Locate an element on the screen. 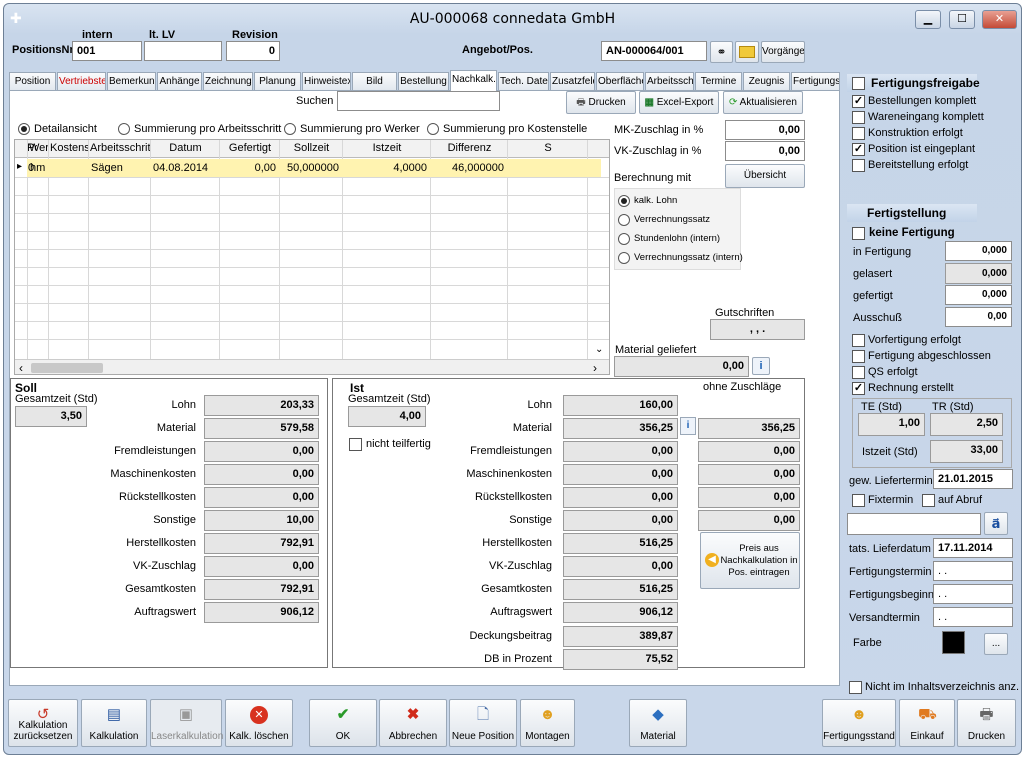  grid-col-werker: Werker is located at coordinates (38, 148).